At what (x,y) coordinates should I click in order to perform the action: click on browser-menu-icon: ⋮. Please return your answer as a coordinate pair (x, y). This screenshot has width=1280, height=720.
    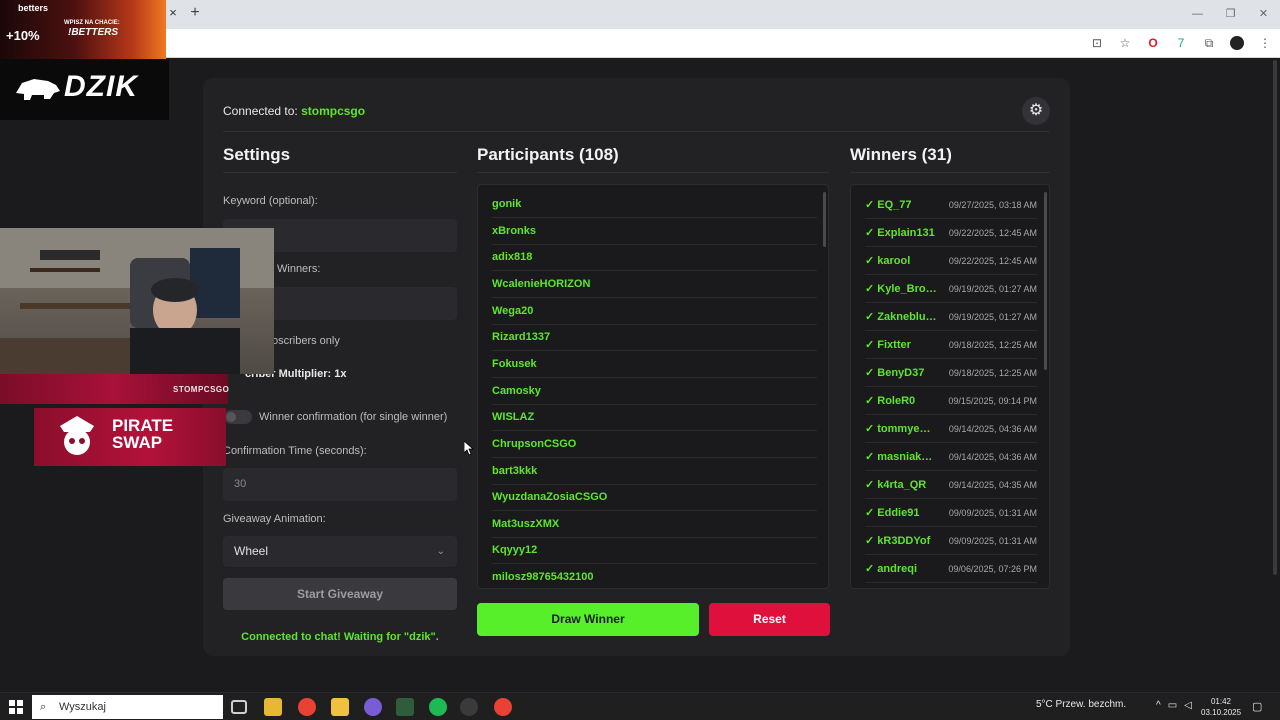
    Looking at the image, I should click on (1265, 43).